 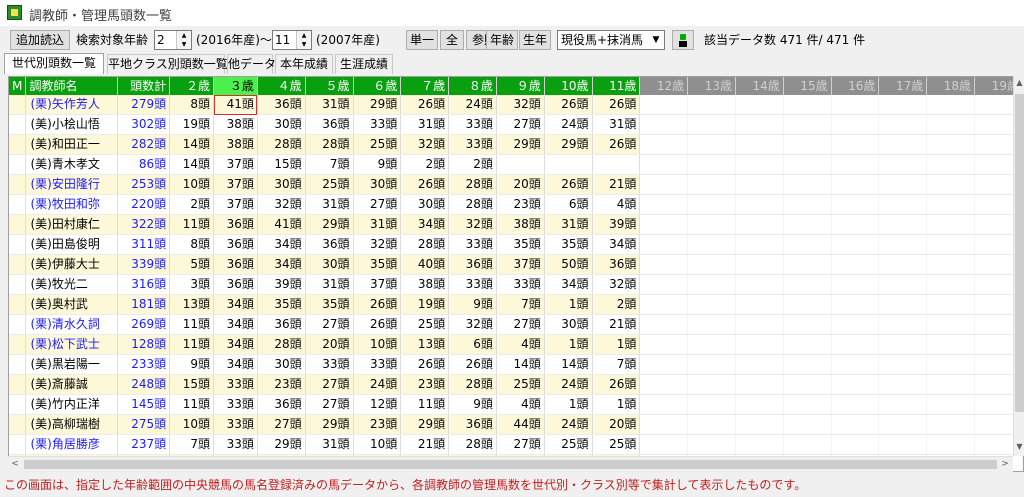 I want to click on table-row: (栗)角居勝彦 237頭 7頭 33頭 29頭 31頭 10頭 21頭 28頭 27頭 25頭 25頭, so click(x=516, y=444).